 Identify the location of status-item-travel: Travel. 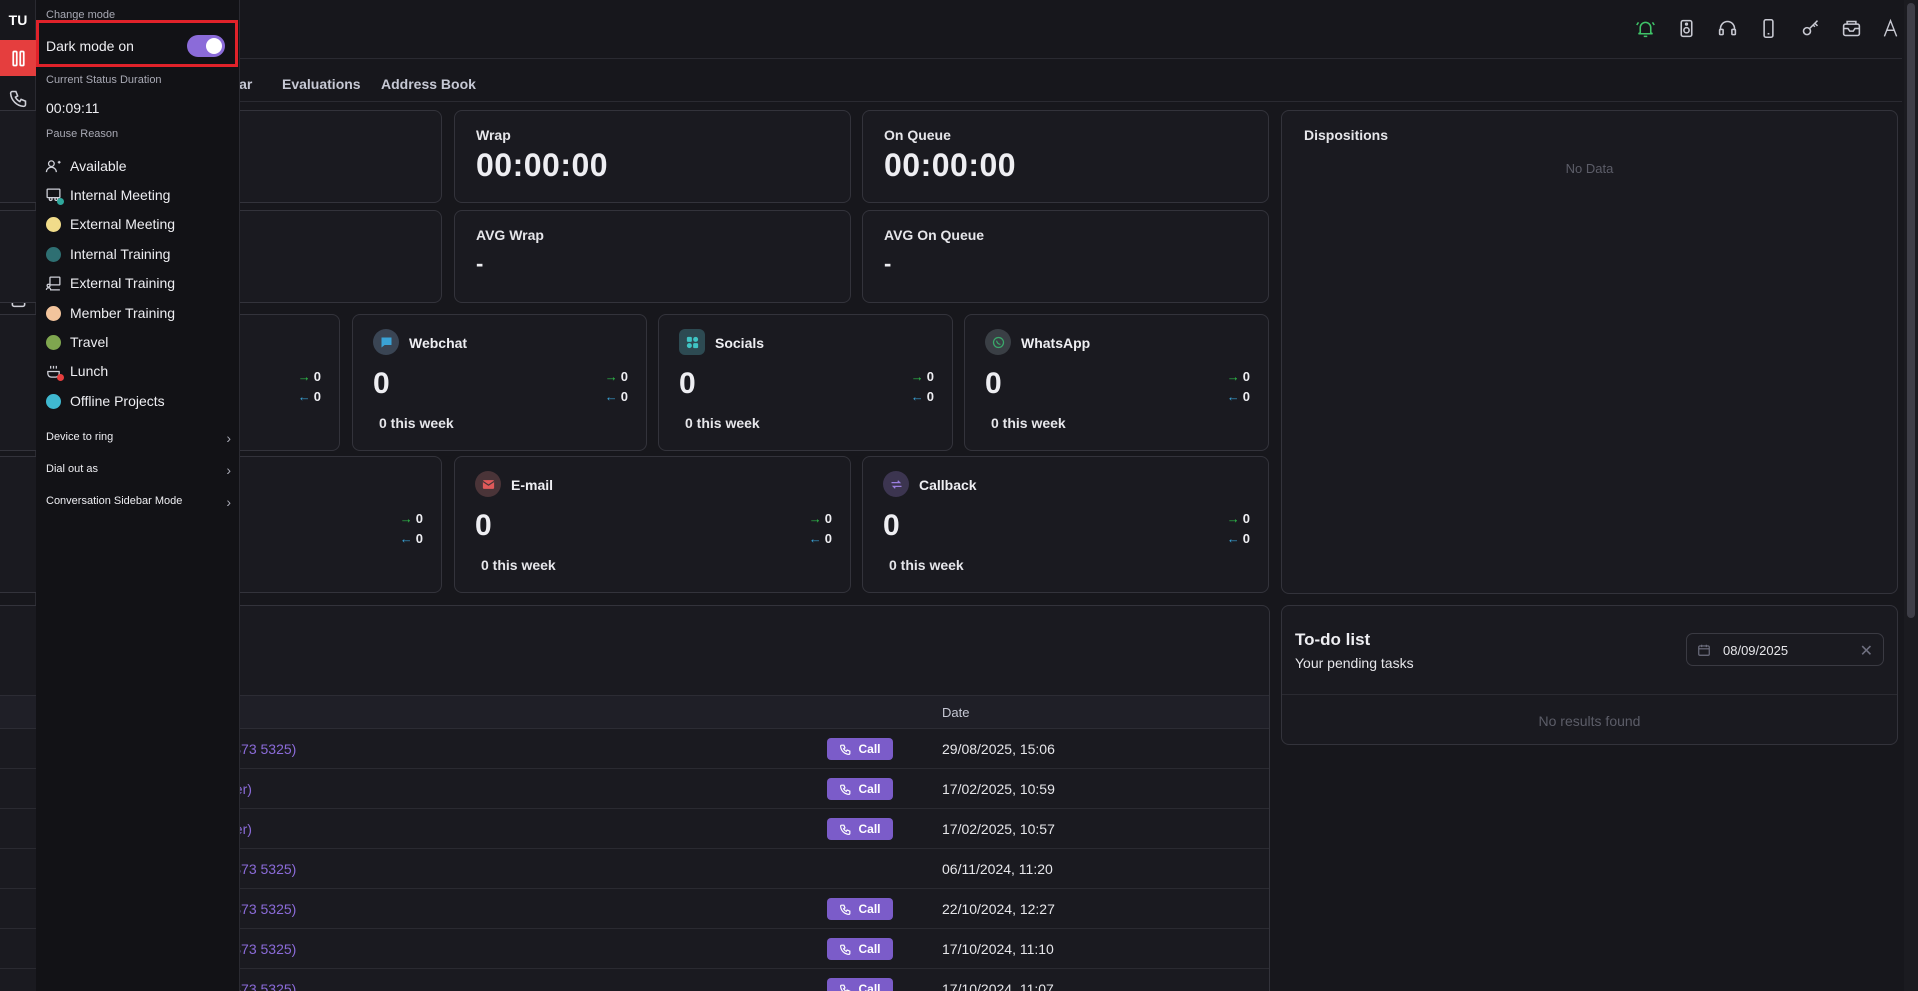
(76, 342).